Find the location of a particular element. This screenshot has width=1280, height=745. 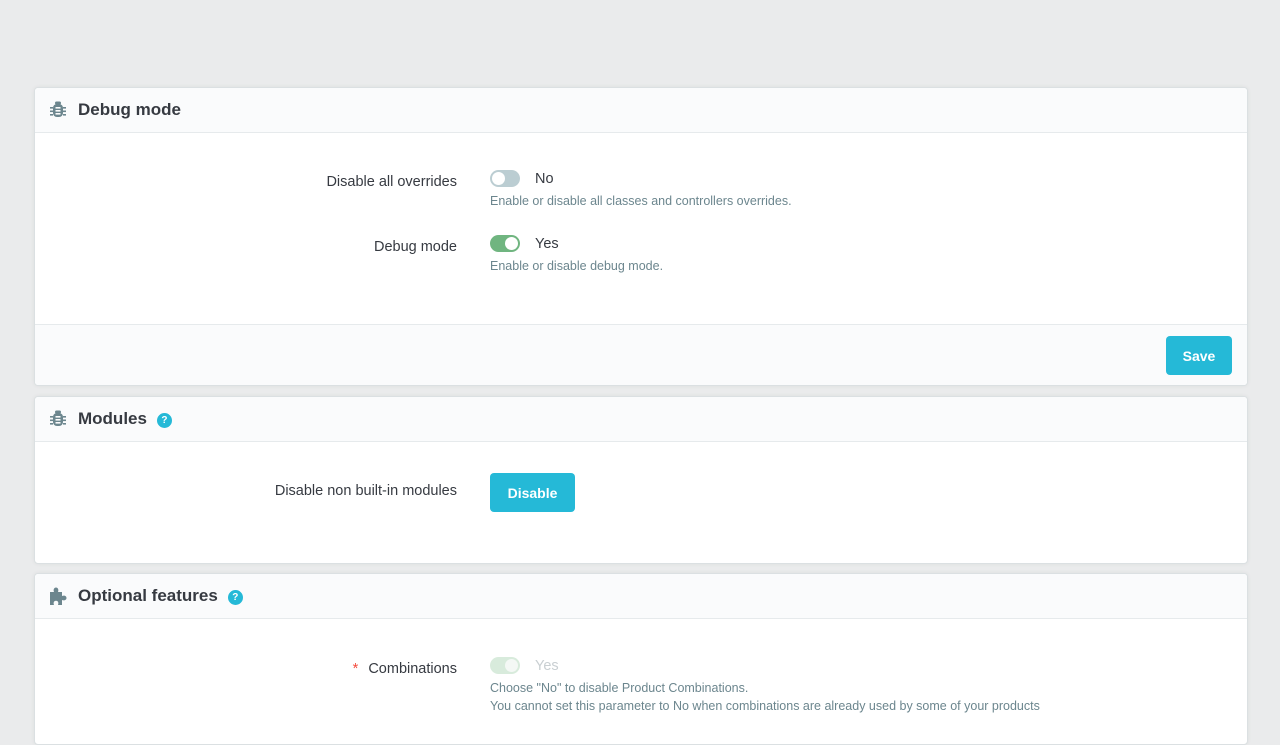

debug-mode-label: Debug mode is located at coordinates (415, 247).